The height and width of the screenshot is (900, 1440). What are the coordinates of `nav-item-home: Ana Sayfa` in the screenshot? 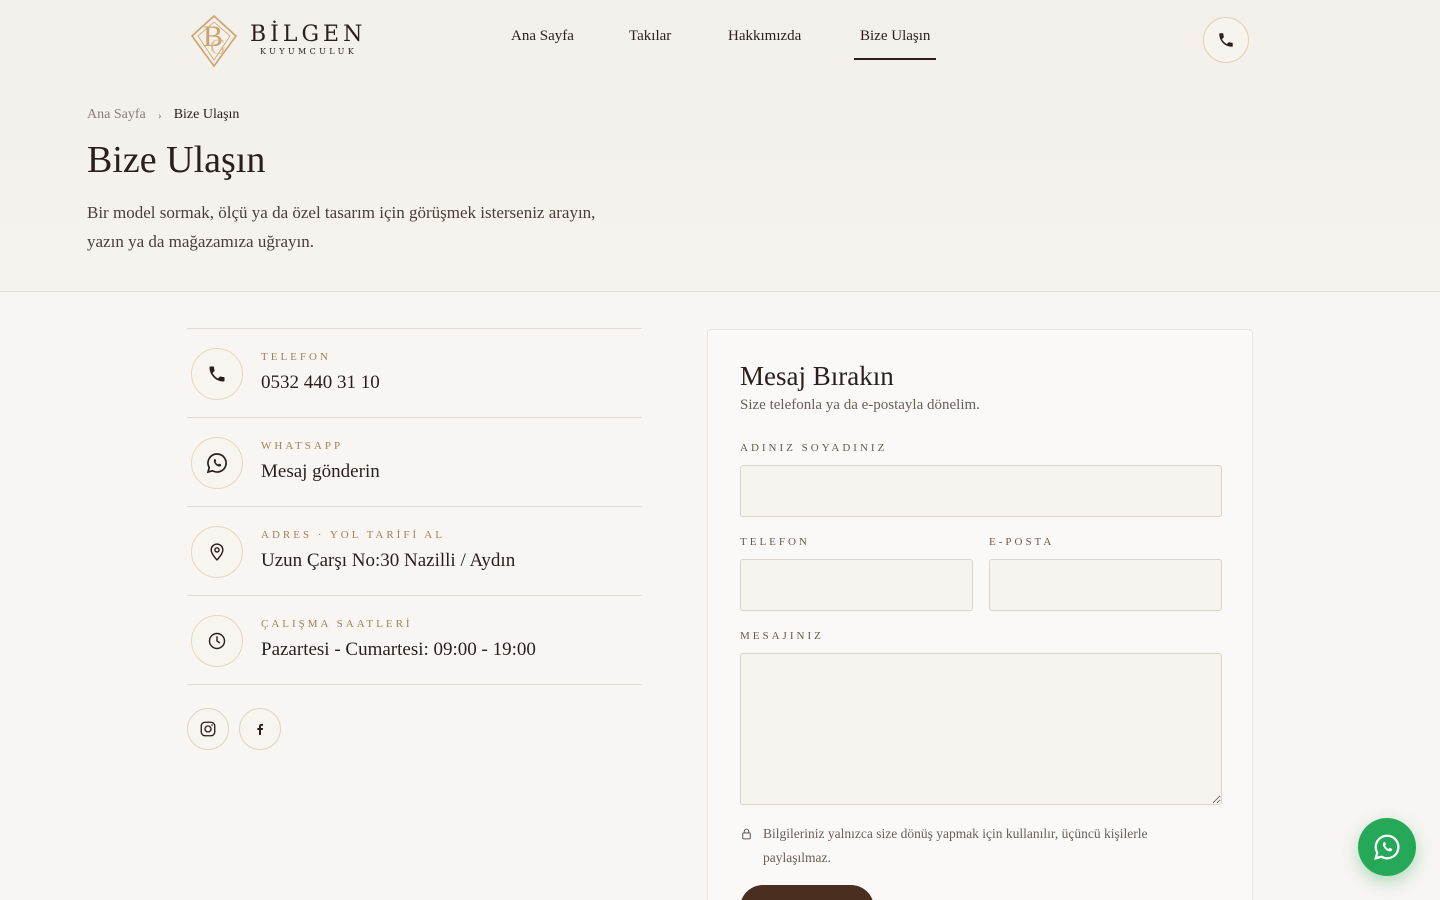 It's located at (542, 36).